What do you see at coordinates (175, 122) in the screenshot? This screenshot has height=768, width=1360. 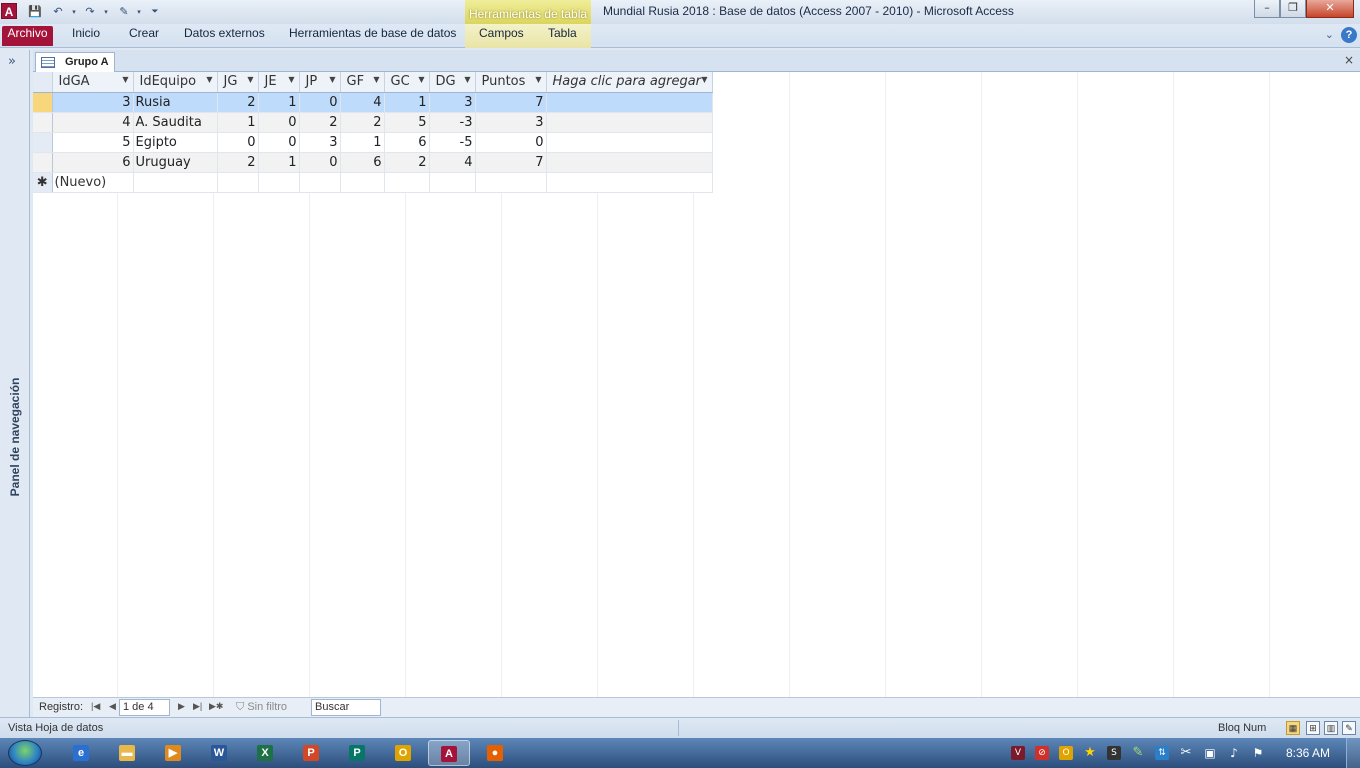 I see `table-cell: A. Saudita` at bounding box center [175, 122].